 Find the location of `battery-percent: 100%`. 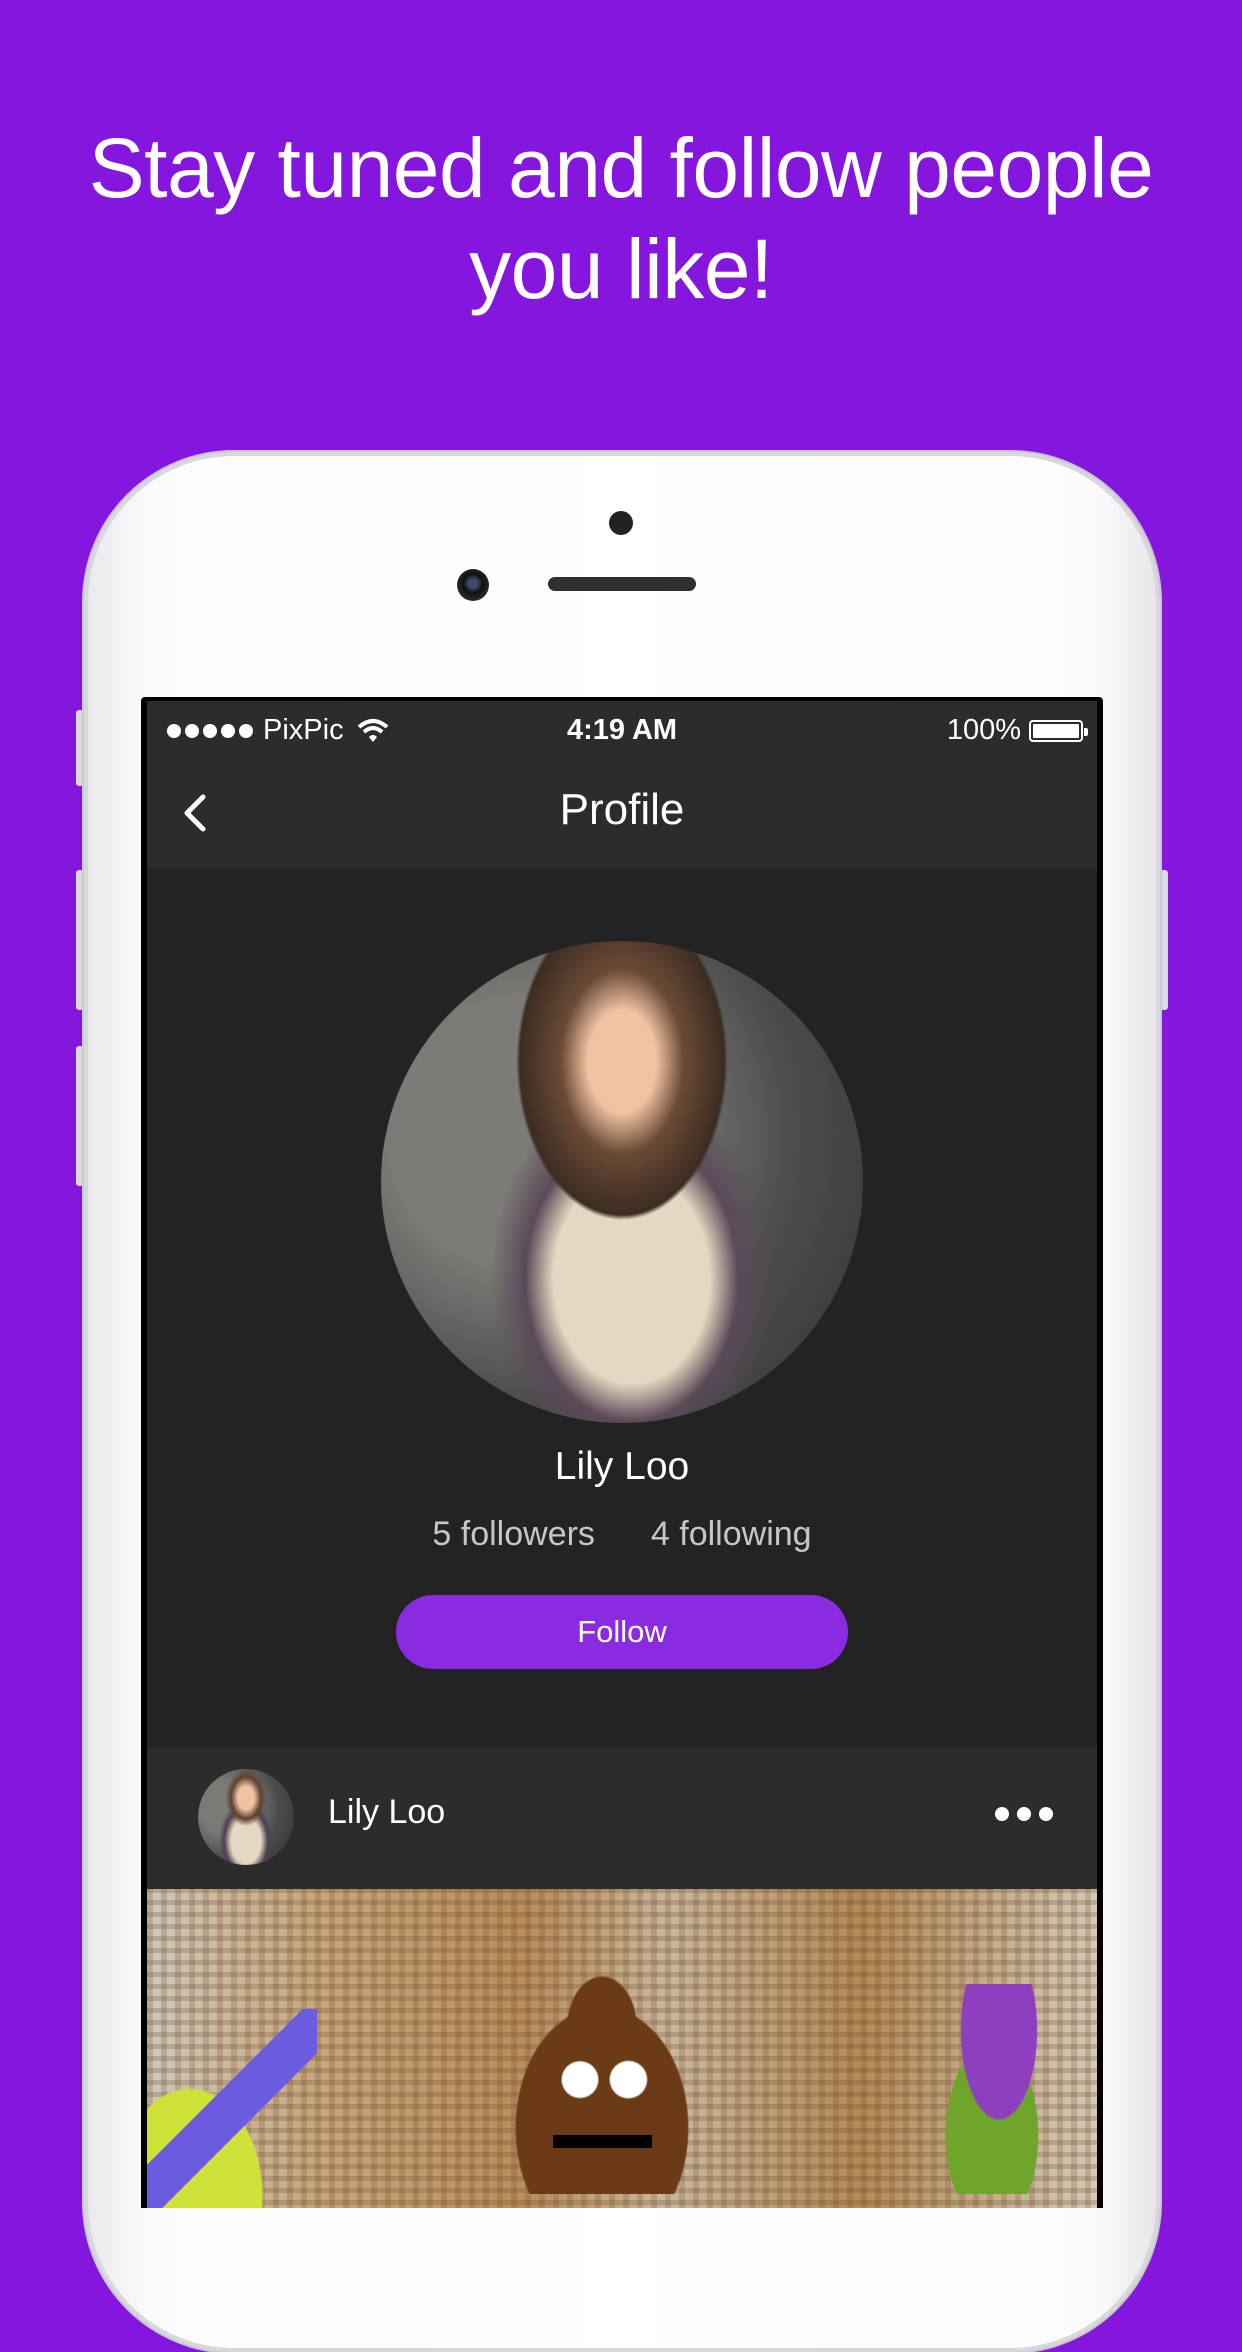

battery-percent: 100% is located at coordinates (983, 730).